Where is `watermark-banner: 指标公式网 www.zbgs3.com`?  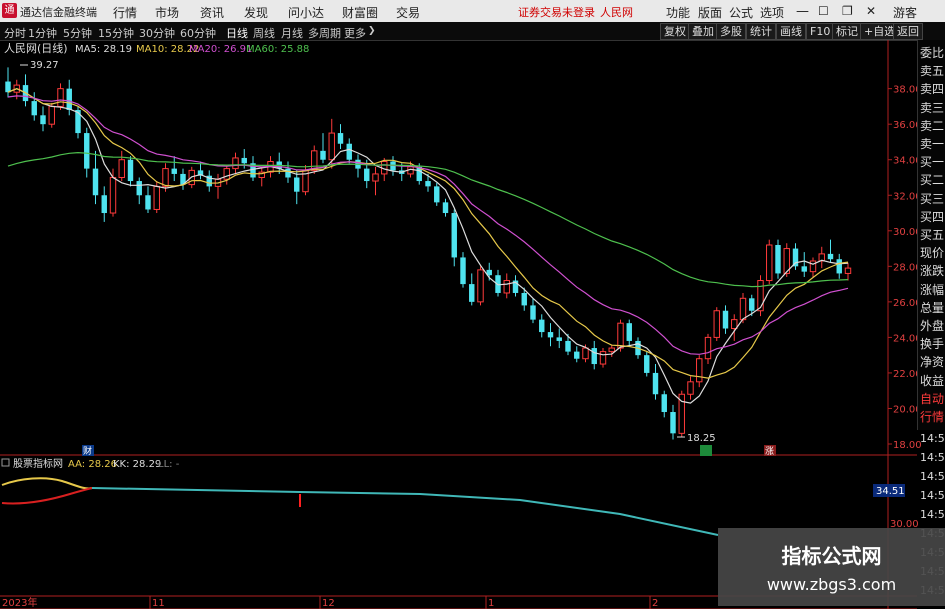
watermark-banner: 指标公式网 www.zbgs3.com is located at coordinates (831, 567).